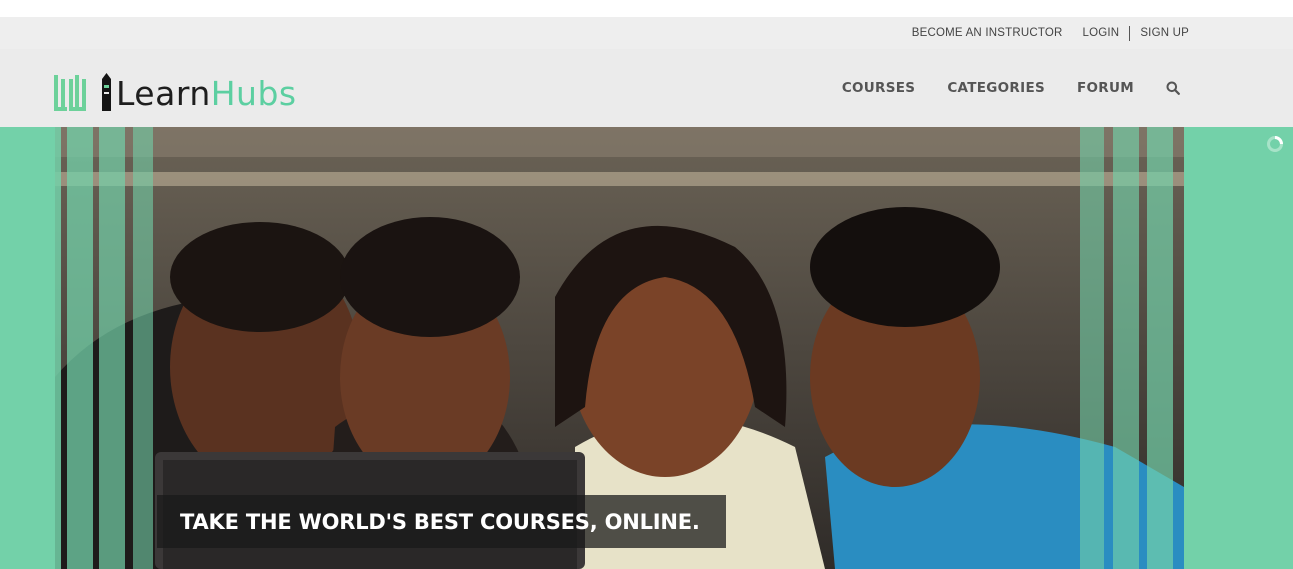 The image size is (1293, 569). Describe the element at coordinates (1173, 88) in the screenshot. I see `search-icon` at that location.